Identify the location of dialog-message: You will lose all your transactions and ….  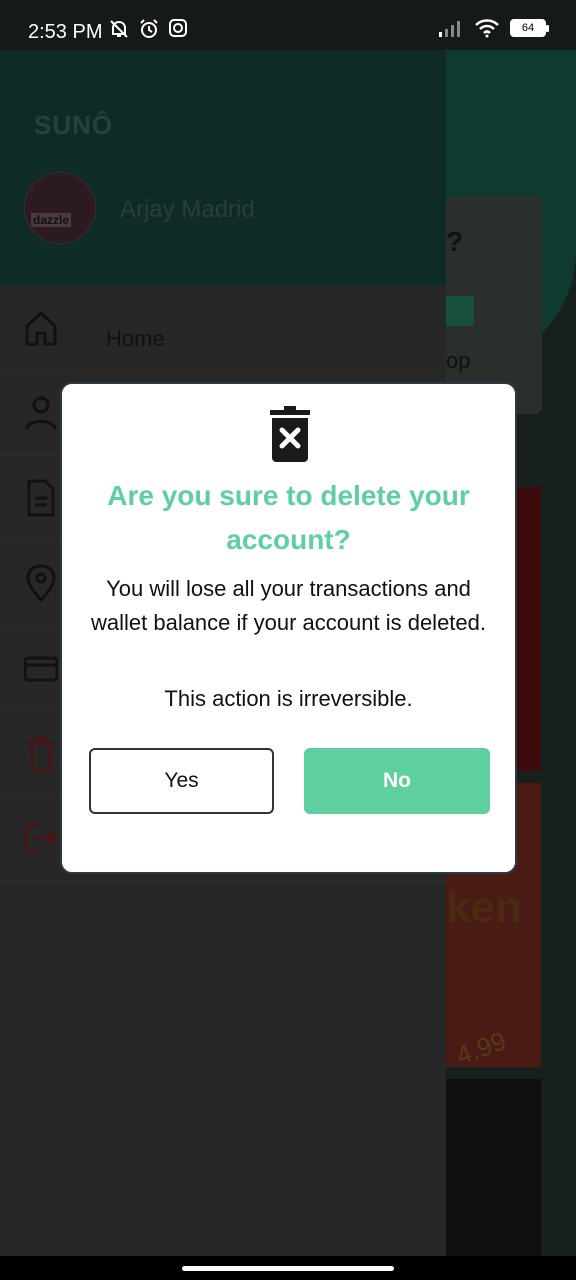
(288, 605).